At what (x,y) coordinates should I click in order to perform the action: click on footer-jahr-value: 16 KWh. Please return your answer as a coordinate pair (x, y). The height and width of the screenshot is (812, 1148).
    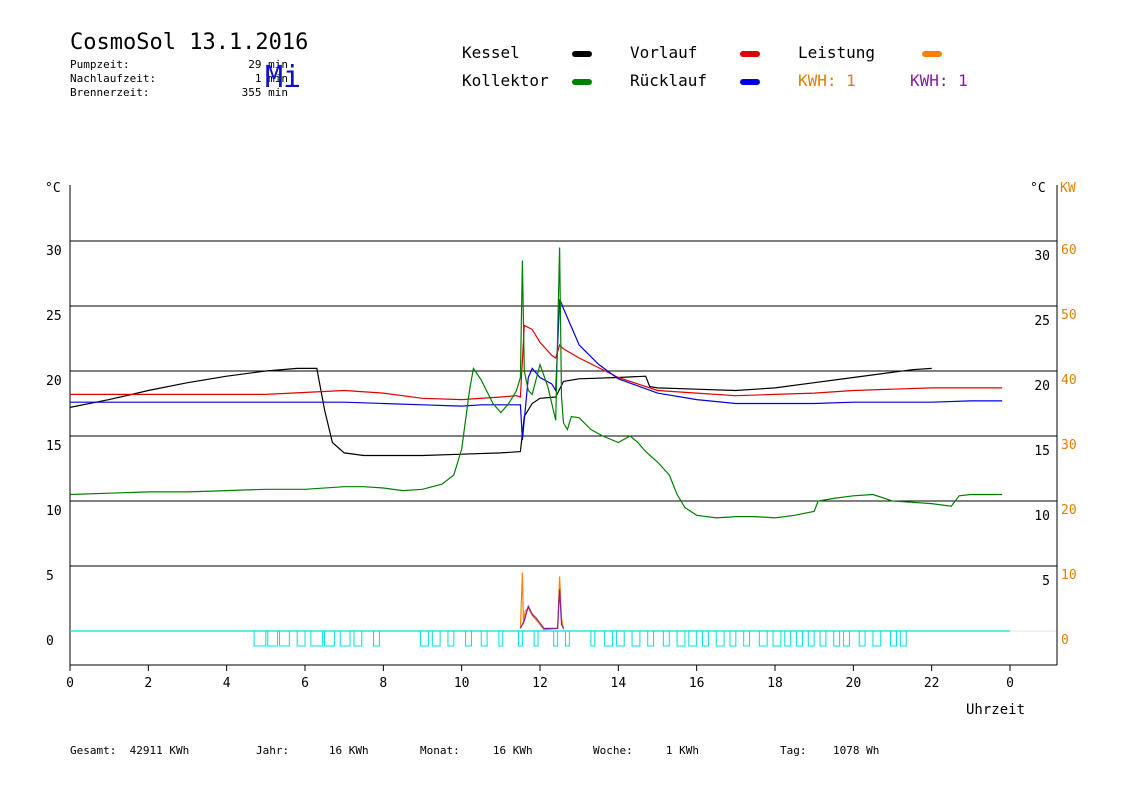
    Looking at the image, I should click on (348, 750).